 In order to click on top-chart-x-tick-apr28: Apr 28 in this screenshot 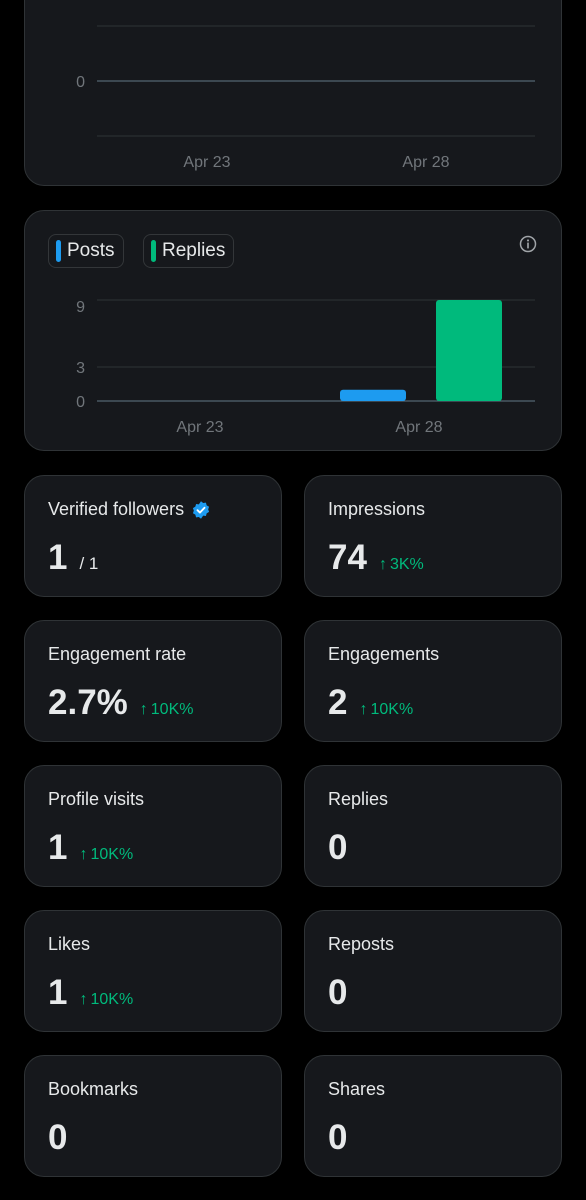, I will do `click(425, 162)`.